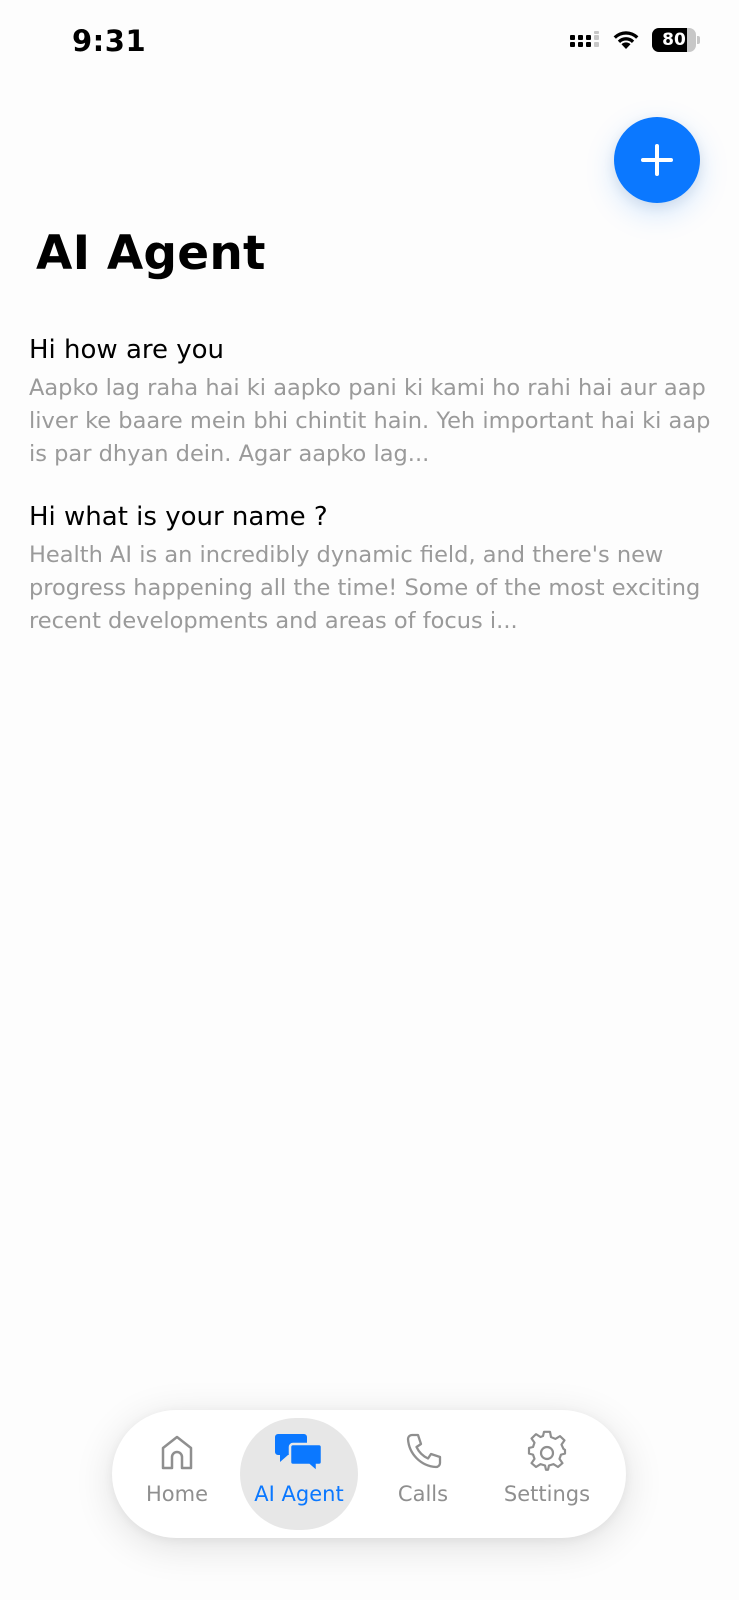 This screenshot has height=1600, width=739. I want to click on page-title: AI Agent, so click(151, 253).